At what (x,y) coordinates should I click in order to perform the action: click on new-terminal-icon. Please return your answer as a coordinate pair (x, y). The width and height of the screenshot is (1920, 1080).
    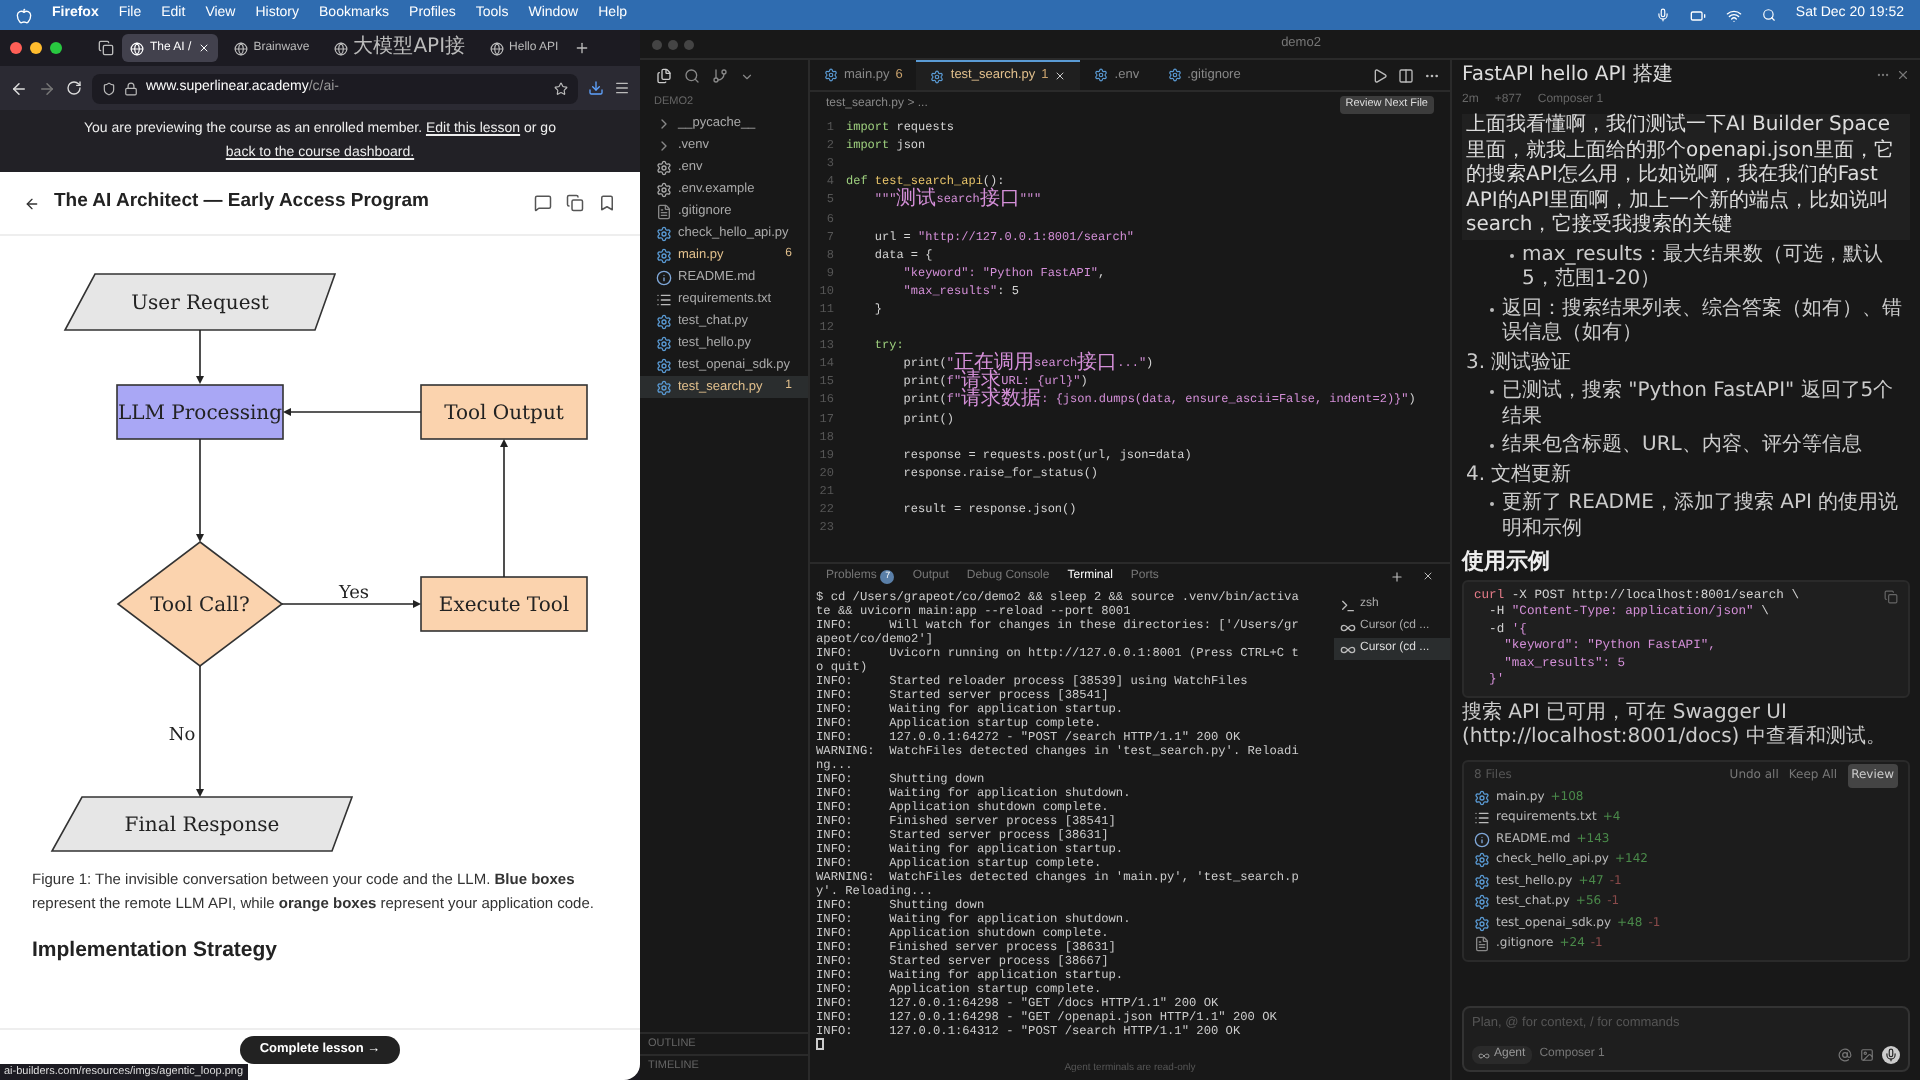
    Looking at the image, I should click on (1397, 576).